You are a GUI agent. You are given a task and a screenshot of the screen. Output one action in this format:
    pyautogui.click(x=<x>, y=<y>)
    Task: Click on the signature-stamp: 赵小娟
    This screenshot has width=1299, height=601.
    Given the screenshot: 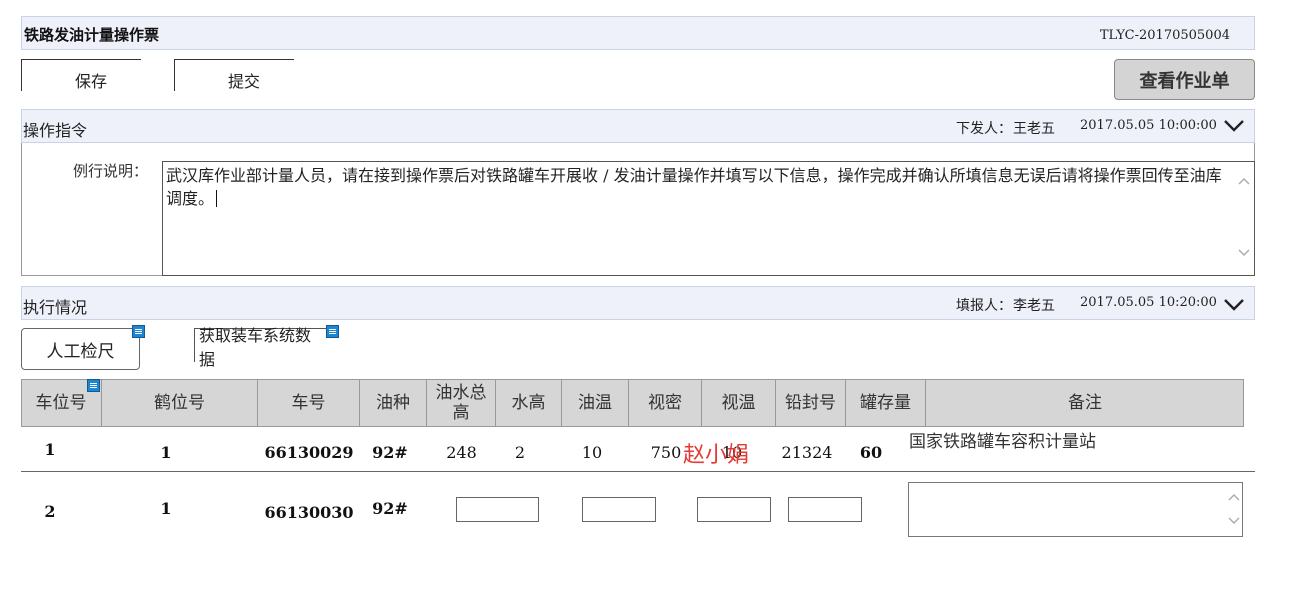 What is the action you would take?
    pyautogui.click(x=716, y=455)
    